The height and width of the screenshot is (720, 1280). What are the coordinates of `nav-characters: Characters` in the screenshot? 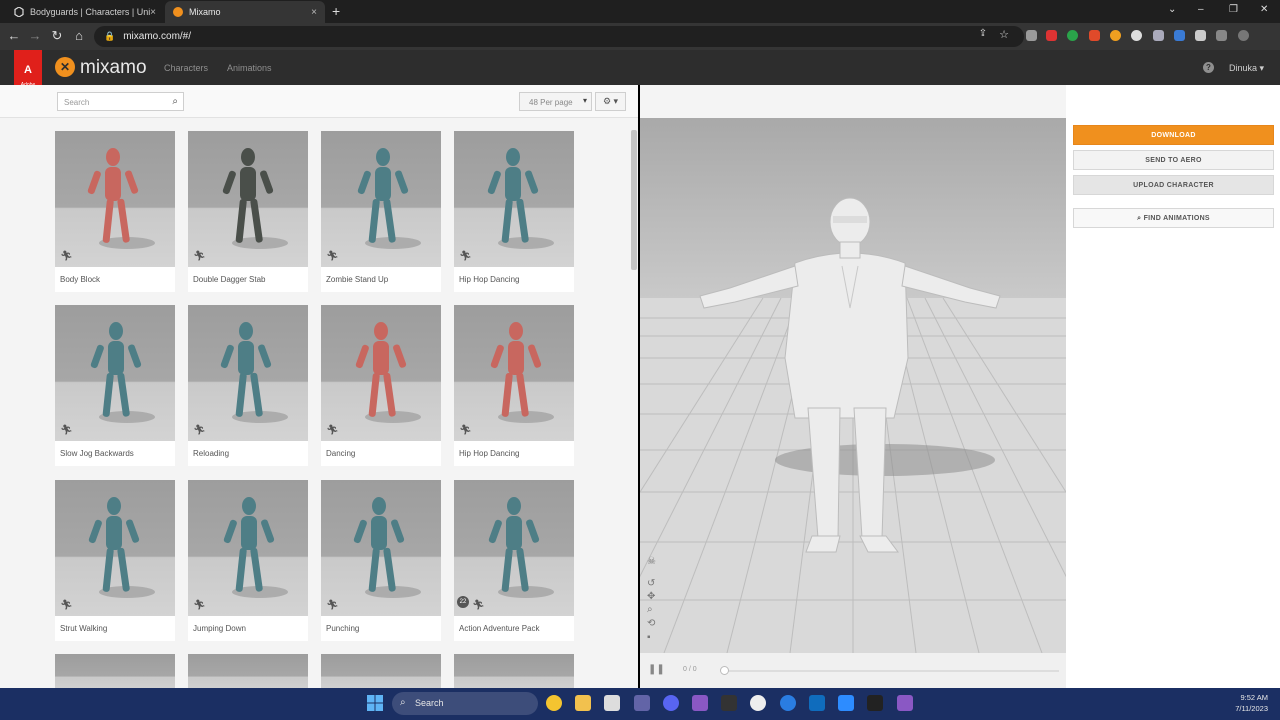 It's located at (186, 68).